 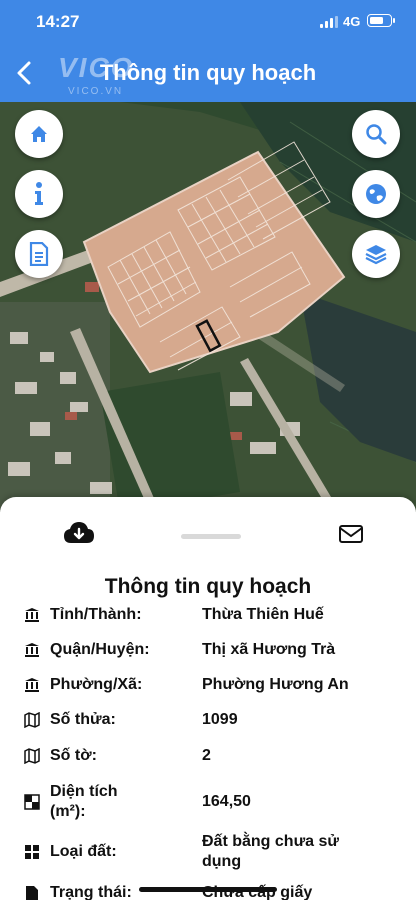 I want to click on mail-icon, so click(x=351, y=534).